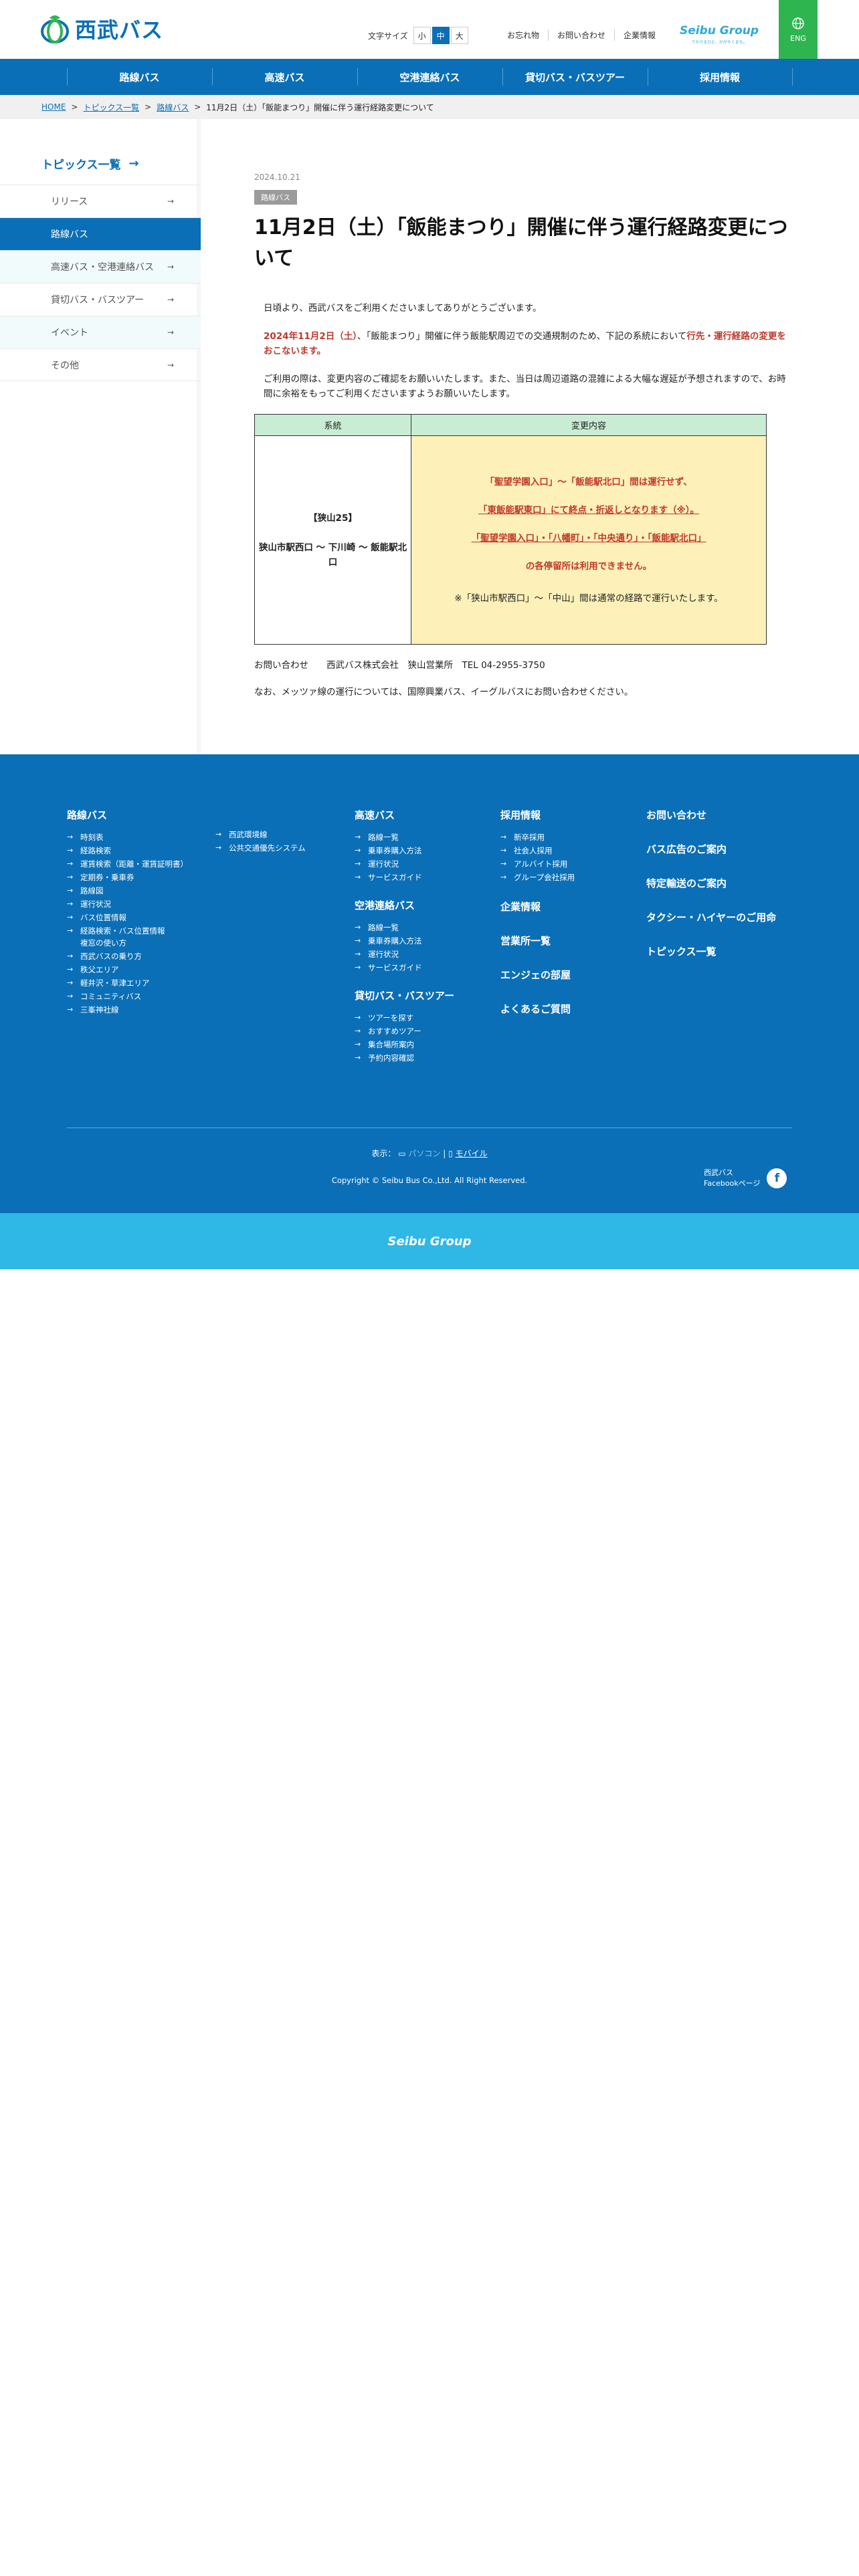 This screenshot has height=2576, width=859. I want to click on footer-heading: 貸切バス・バスツアー, so click(405, 995).